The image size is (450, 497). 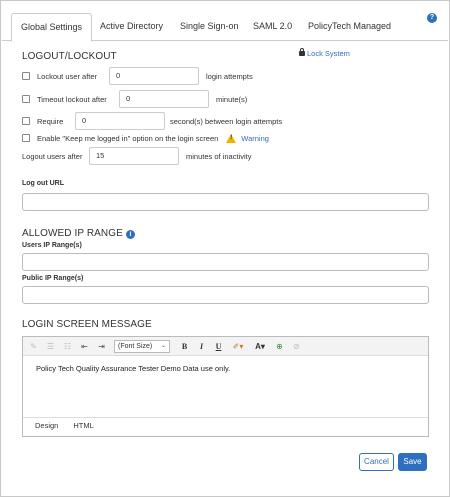 I want to click on users-ip-input, so click(x=225, y=262).